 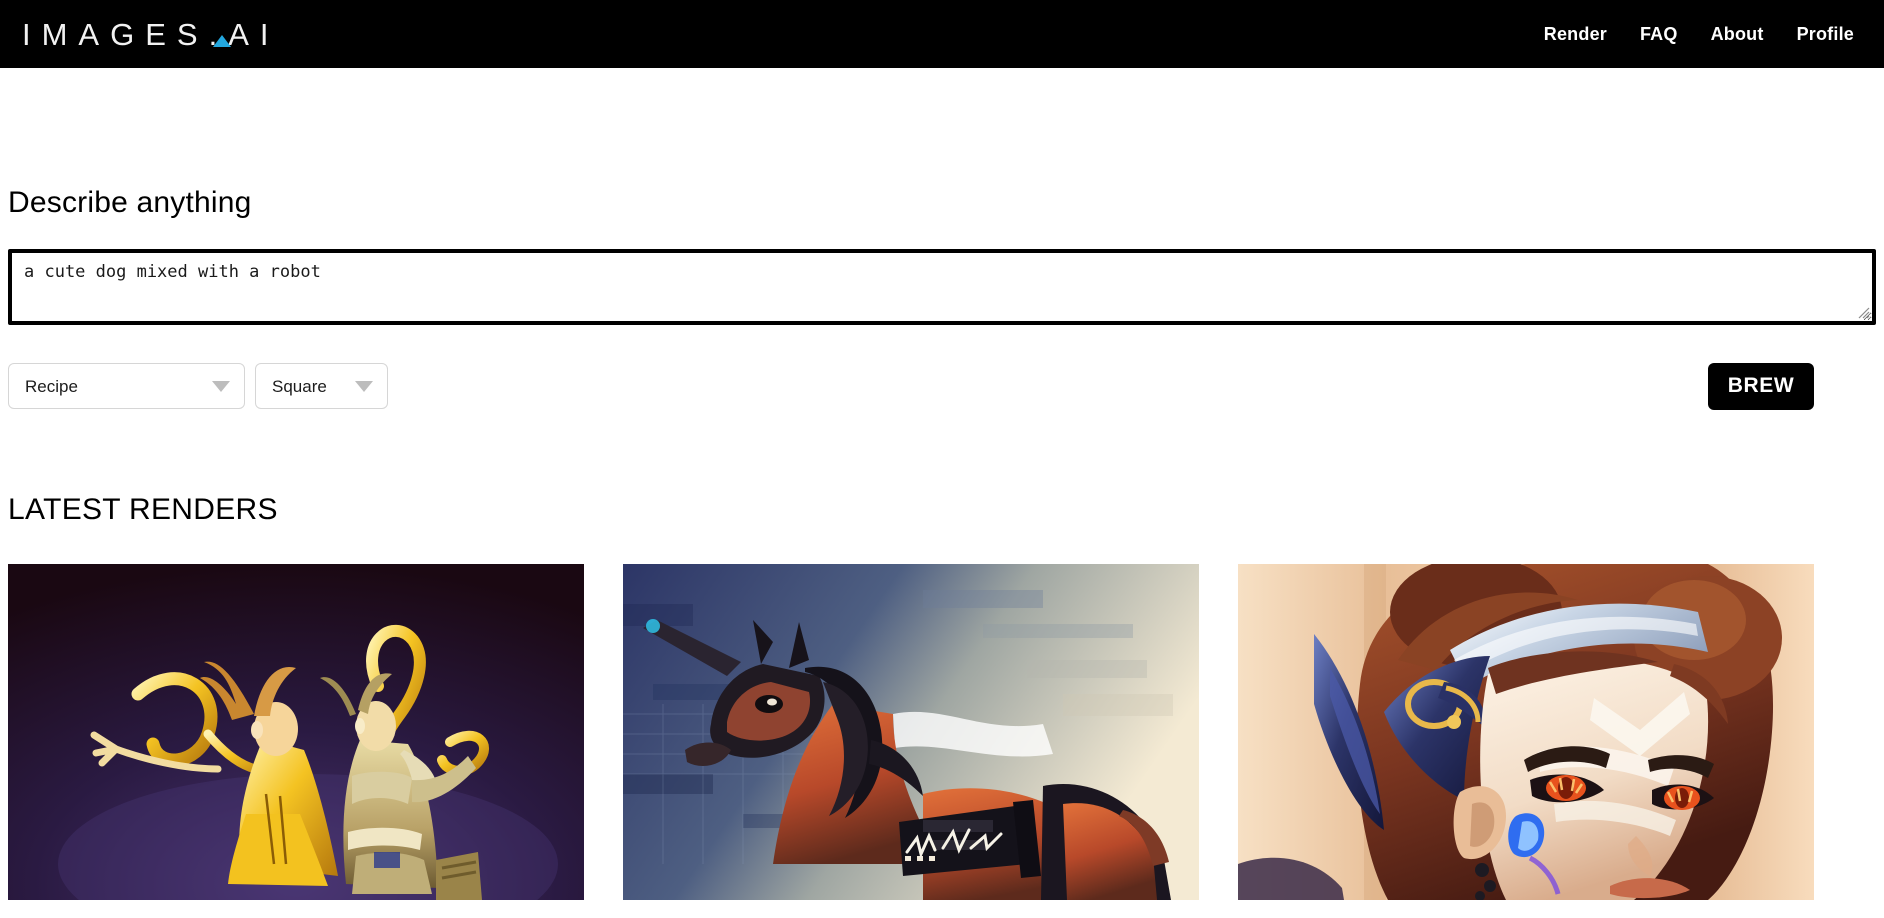 I want to click on nav-link-about: About, so click(x=1737, y=34).